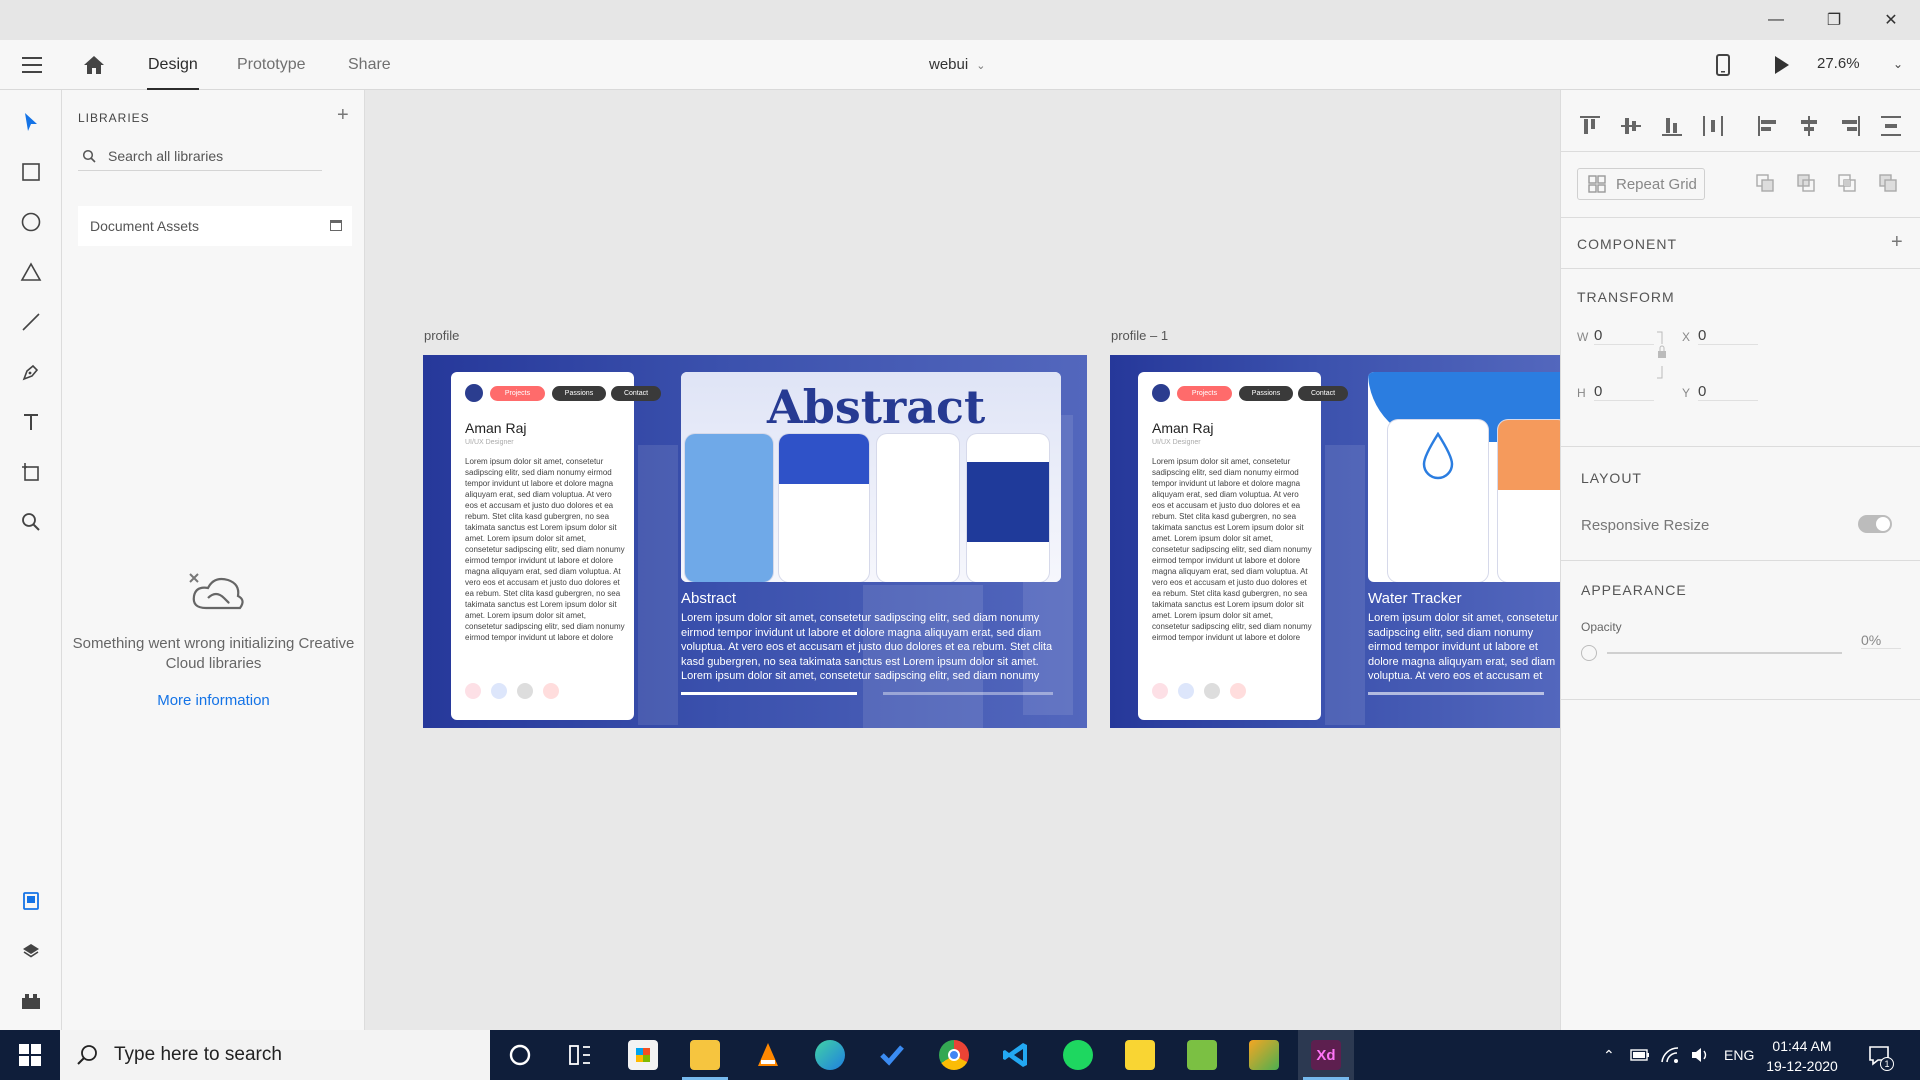 This screenshot has width=1920, height=1080. I want to click on x-field: 0, so click(1728, 336).